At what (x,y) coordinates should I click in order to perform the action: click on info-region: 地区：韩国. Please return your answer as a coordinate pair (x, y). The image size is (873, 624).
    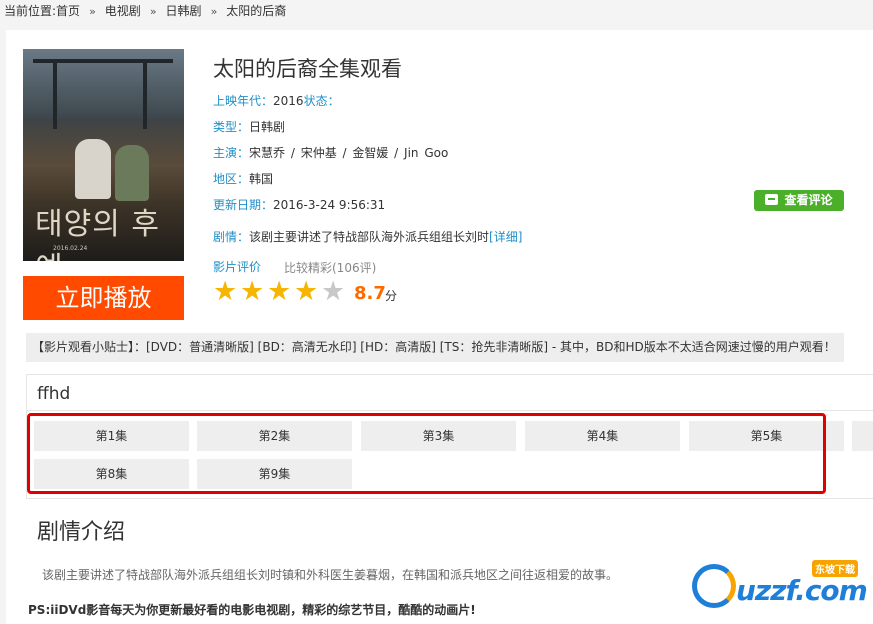
    Looking at the image, I should click on (243, 178).